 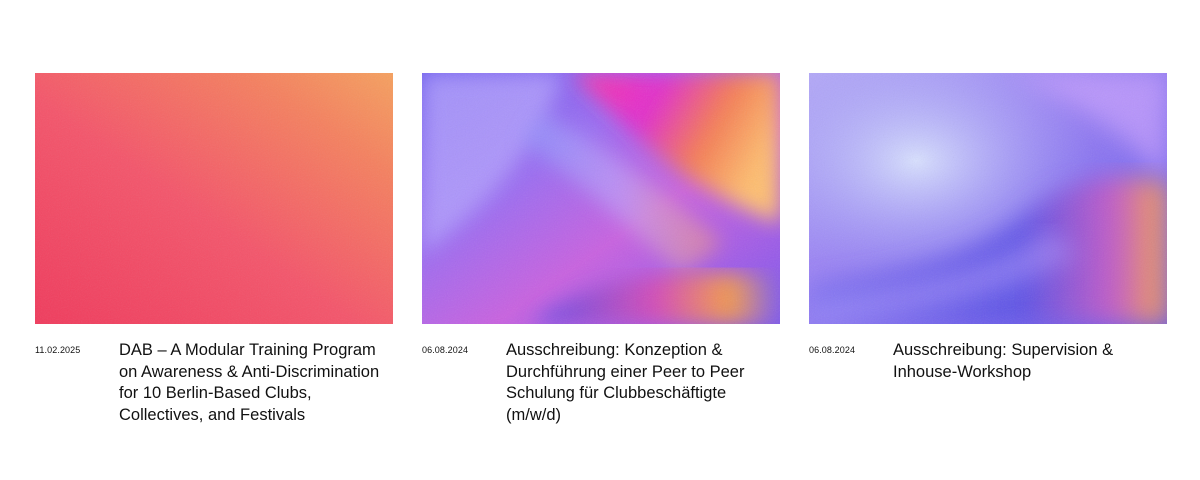 I want to click on post-date: 11.02.2025, so click(x=58, y=350).